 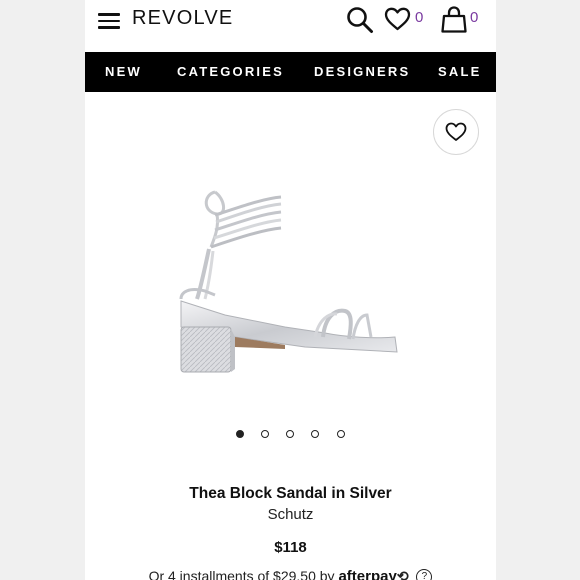 What do you see at coordinates (290, 547) in the screenshot?
I see `product-price: $118` at bounding box center [290, 547].